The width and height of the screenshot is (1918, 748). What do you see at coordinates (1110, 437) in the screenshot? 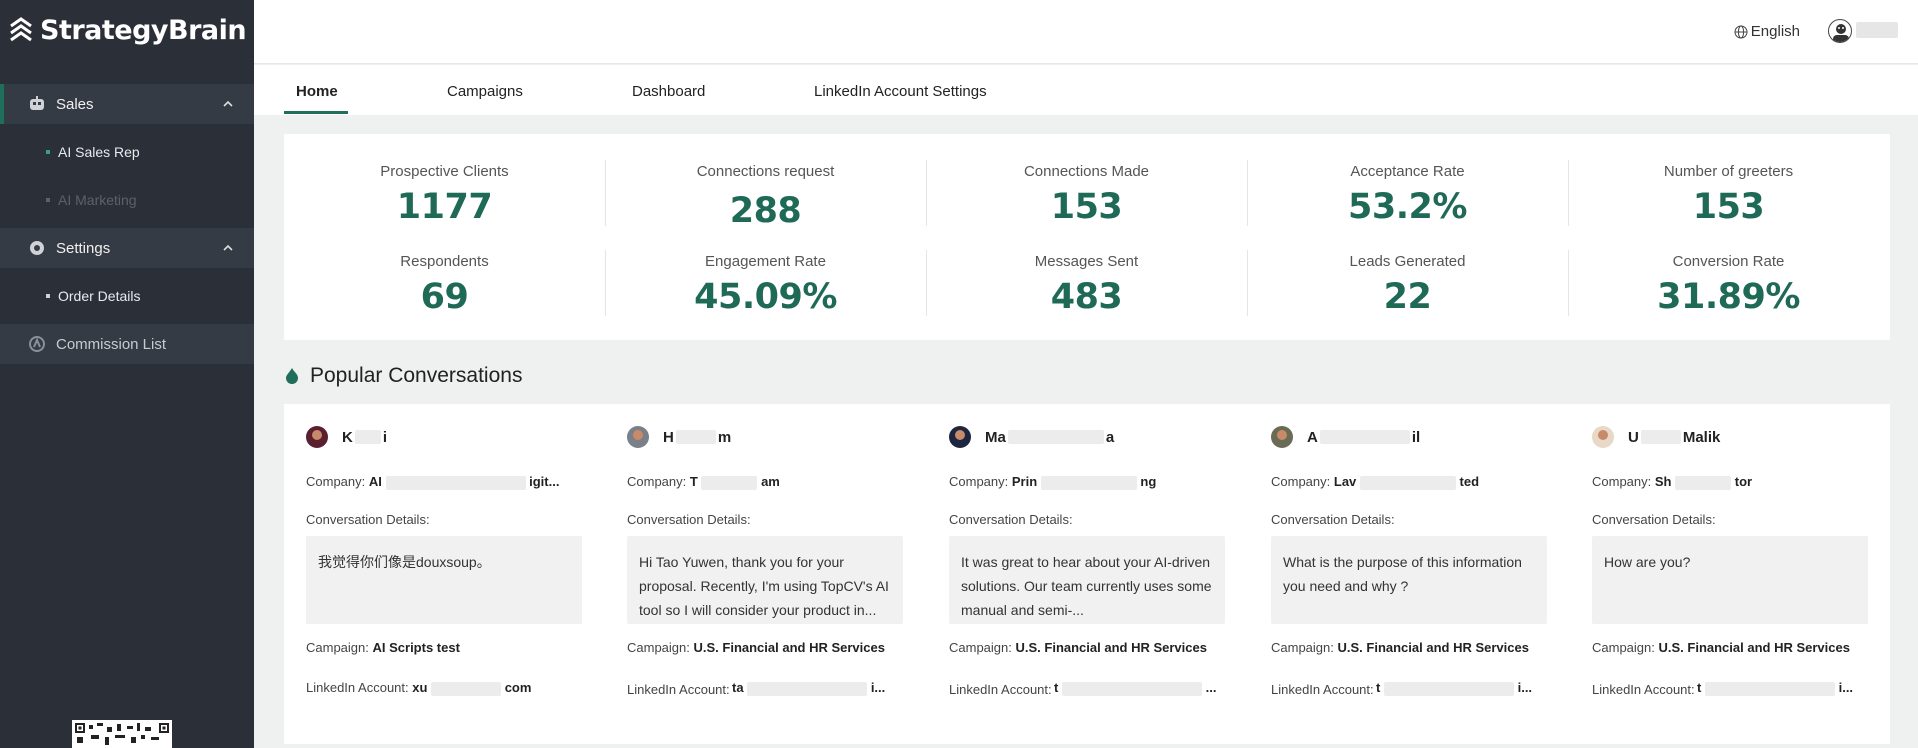
I see `contact-name: a` at bounding box center [1110, 437].